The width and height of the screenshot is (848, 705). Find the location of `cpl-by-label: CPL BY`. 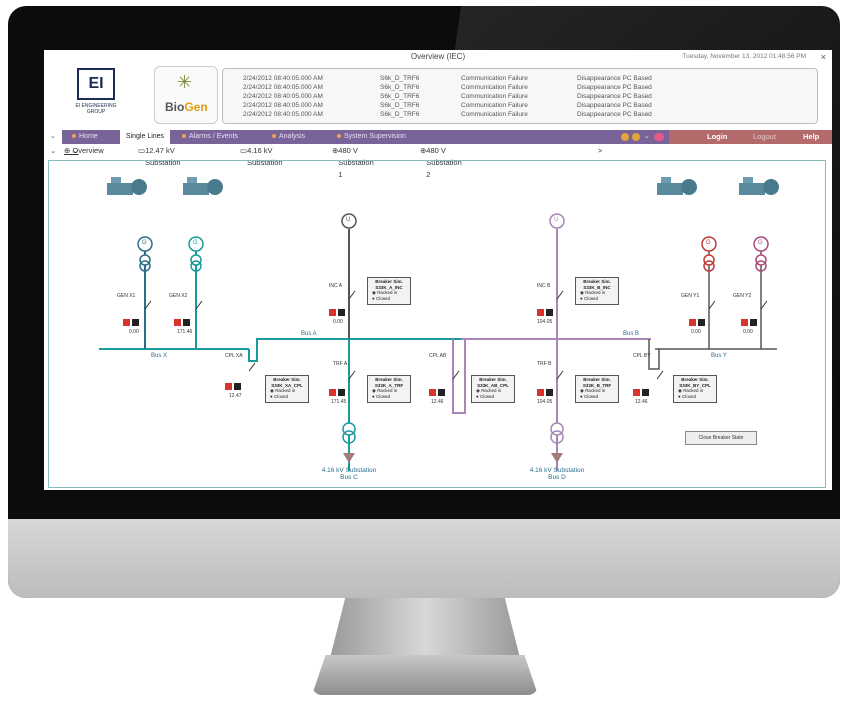

cpl-by-label: CPL BY is located at coordinates (642, 356).